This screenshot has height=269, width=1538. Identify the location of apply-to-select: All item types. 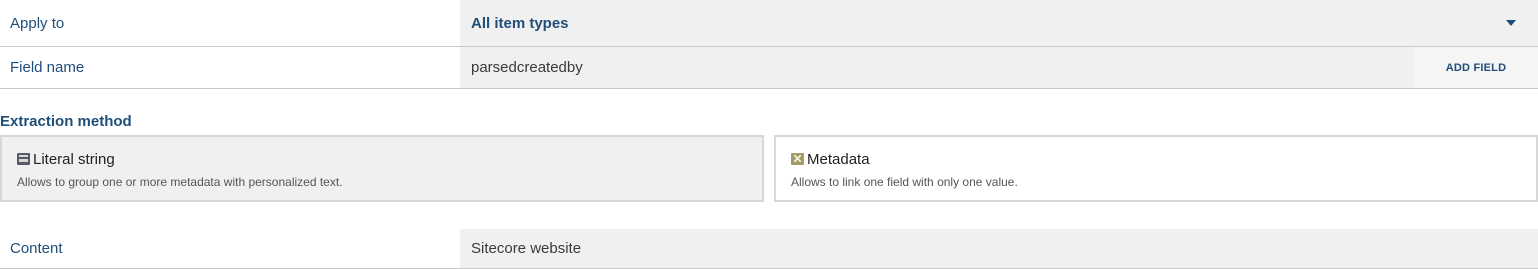
(999, 23).